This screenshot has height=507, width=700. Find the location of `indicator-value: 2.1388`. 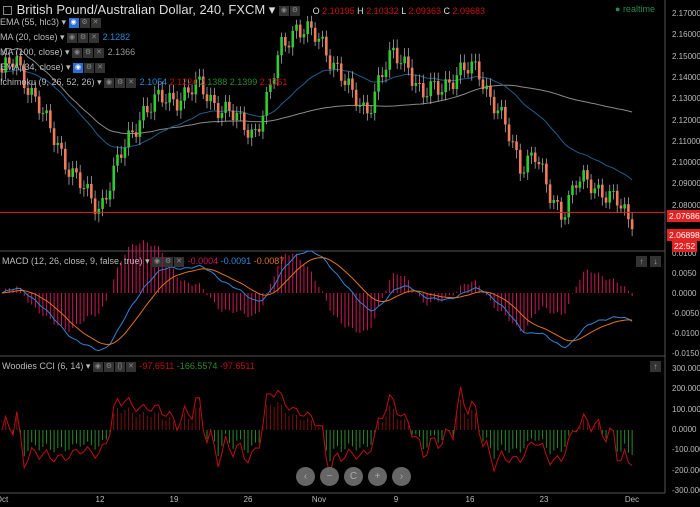

indicator-value: 2.1388 is located at coordinates (213, 82).